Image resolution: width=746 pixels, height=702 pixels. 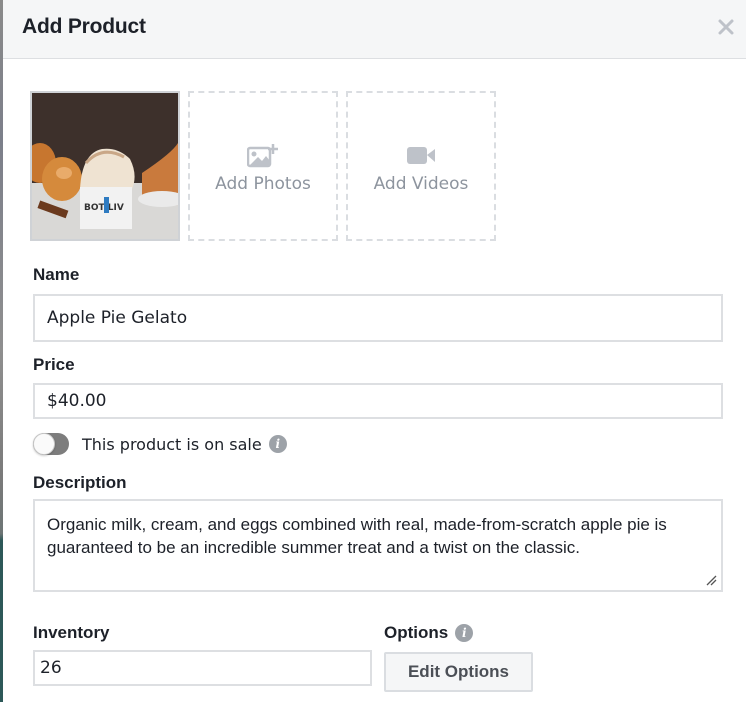 What do you see at coordinates (117, 318) in the screenshot?
I see `name-input-value: Apple Pie Gelato` at bounding box center [117, 318].